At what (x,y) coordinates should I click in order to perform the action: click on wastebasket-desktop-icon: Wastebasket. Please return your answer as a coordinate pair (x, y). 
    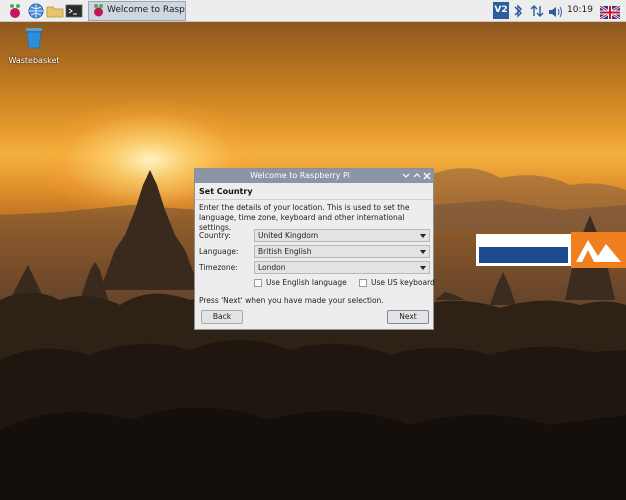
    Looking at the image, I should click on (34, 45).